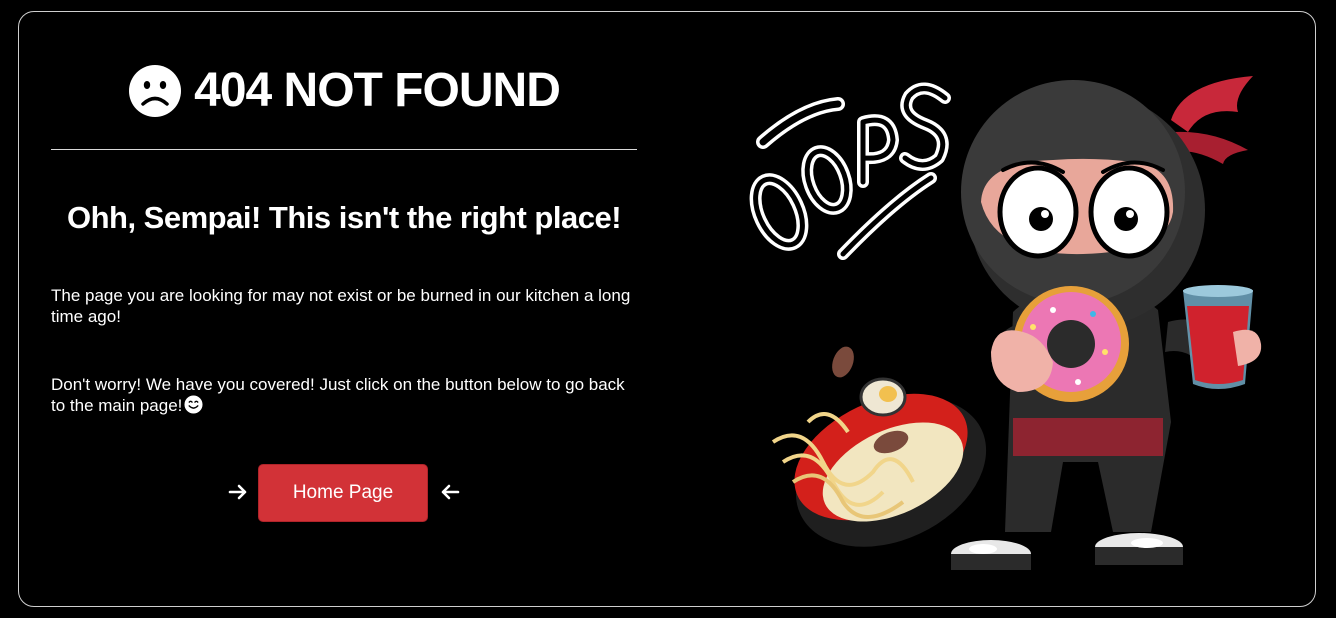 The image size is (1336, 618). Describe the element at coordinates (155, 91) in the screenshot. I see `sad-face-icon` at that location.